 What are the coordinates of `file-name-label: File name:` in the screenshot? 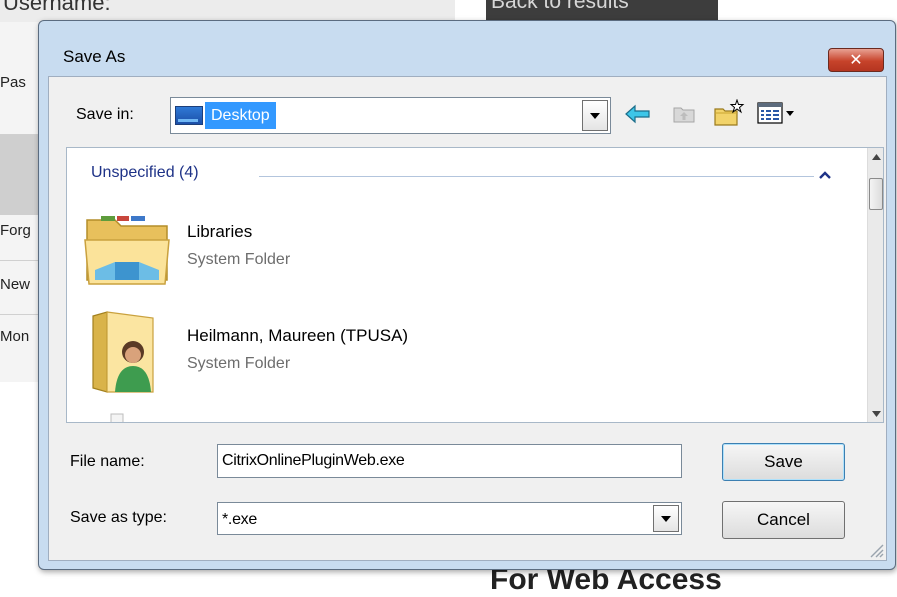 It's located at (107, 461).